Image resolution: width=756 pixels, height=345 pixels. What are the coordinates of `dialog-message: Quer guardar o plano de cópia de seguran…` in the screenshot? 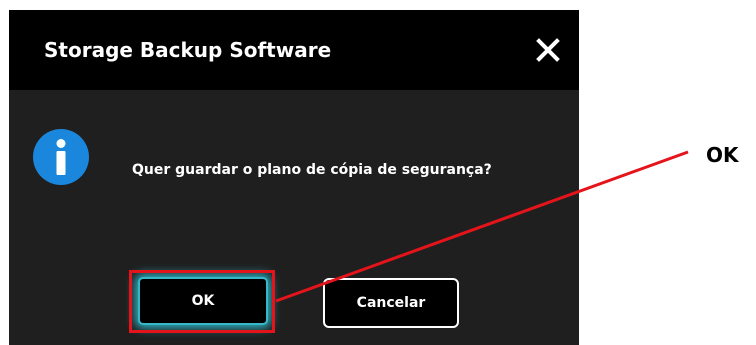 It's located at (312, 170).